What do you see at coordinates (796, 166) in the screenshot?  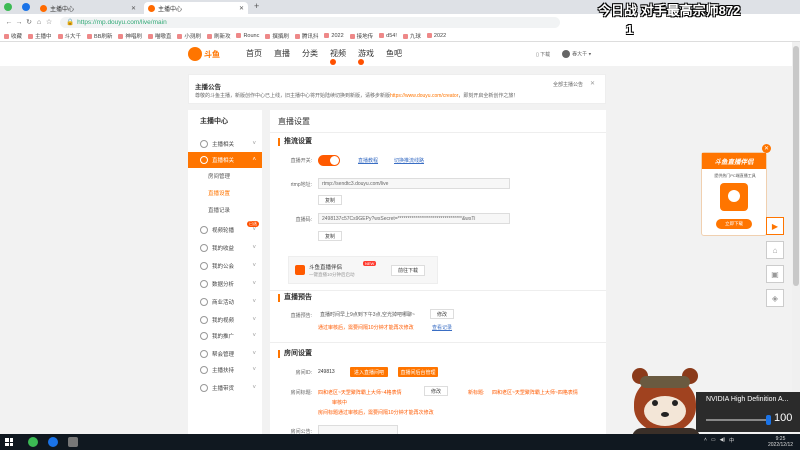 I see `scrollbar-thumb` at bounding box center [796, 166].